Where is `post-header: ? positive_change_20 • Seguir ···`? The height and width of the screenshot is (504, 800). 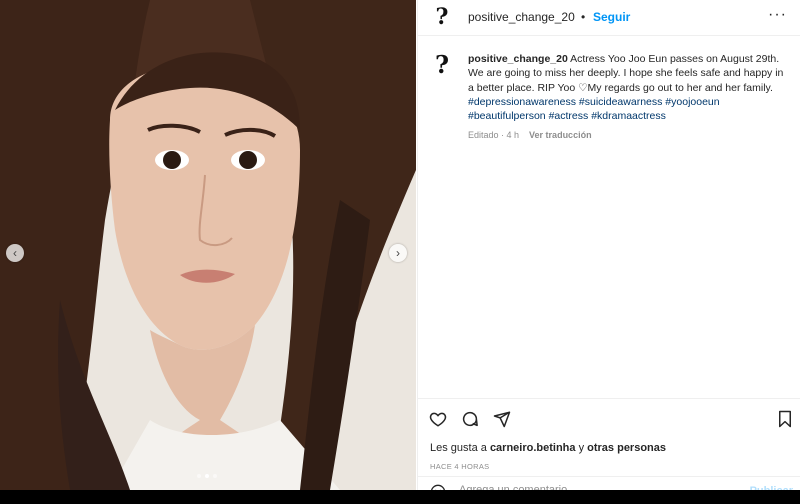 post-header: ? positive_change_20 • Seguir ··· is located at coordinates (609, 18).